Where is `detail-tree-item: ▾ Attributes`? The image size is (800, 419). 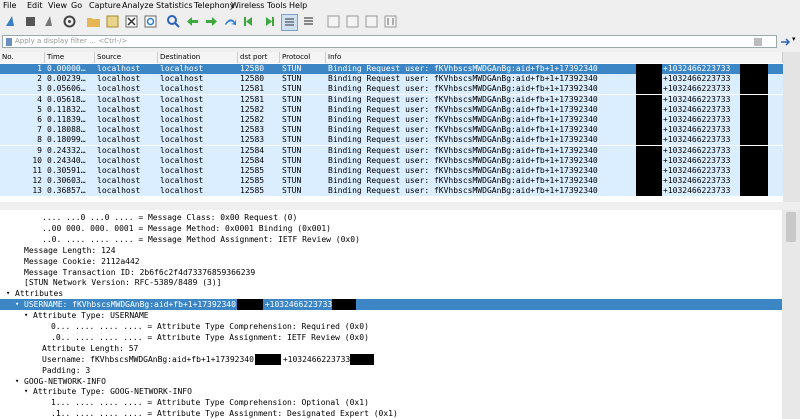
detail-tree-item: ▾ Attributes is located at coordinates (391, 293).